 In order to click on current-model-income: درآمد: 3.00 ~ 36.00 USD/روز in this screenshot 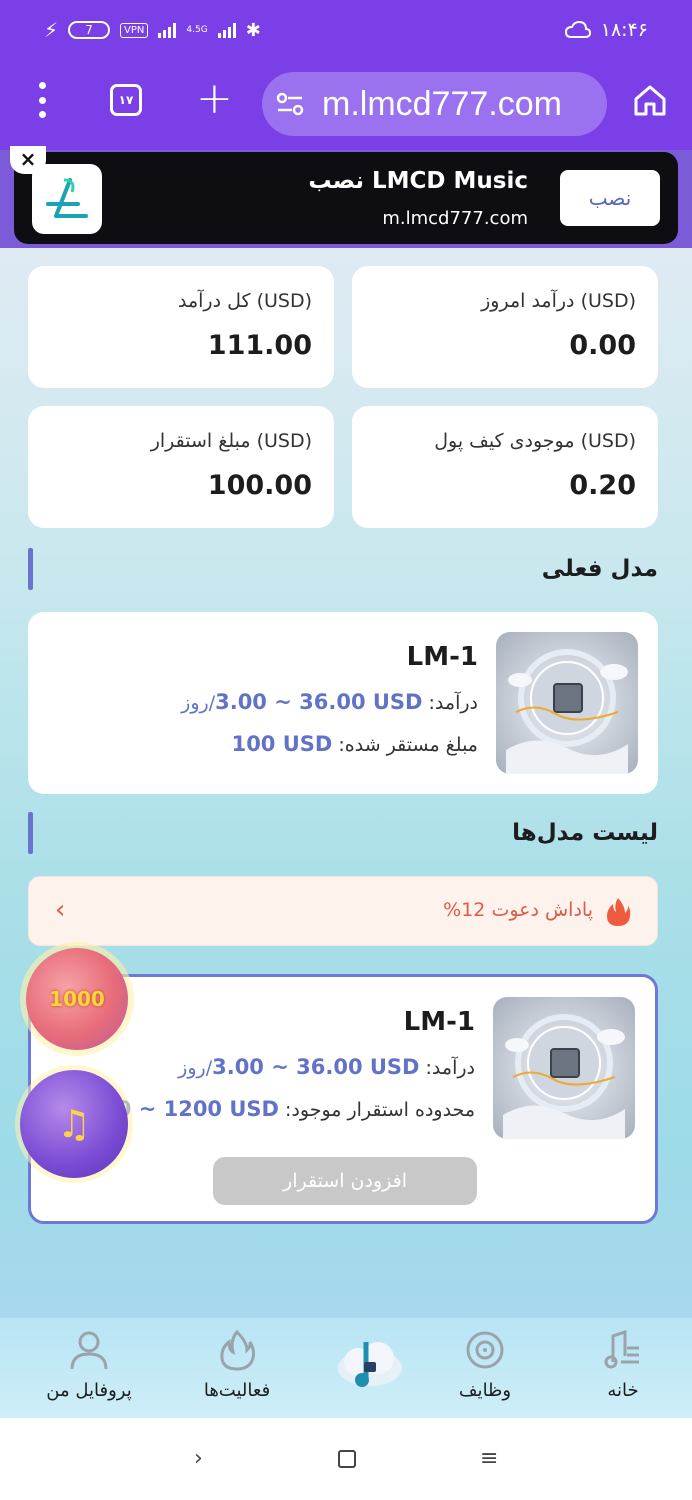, I will do `click(329, 702)`.